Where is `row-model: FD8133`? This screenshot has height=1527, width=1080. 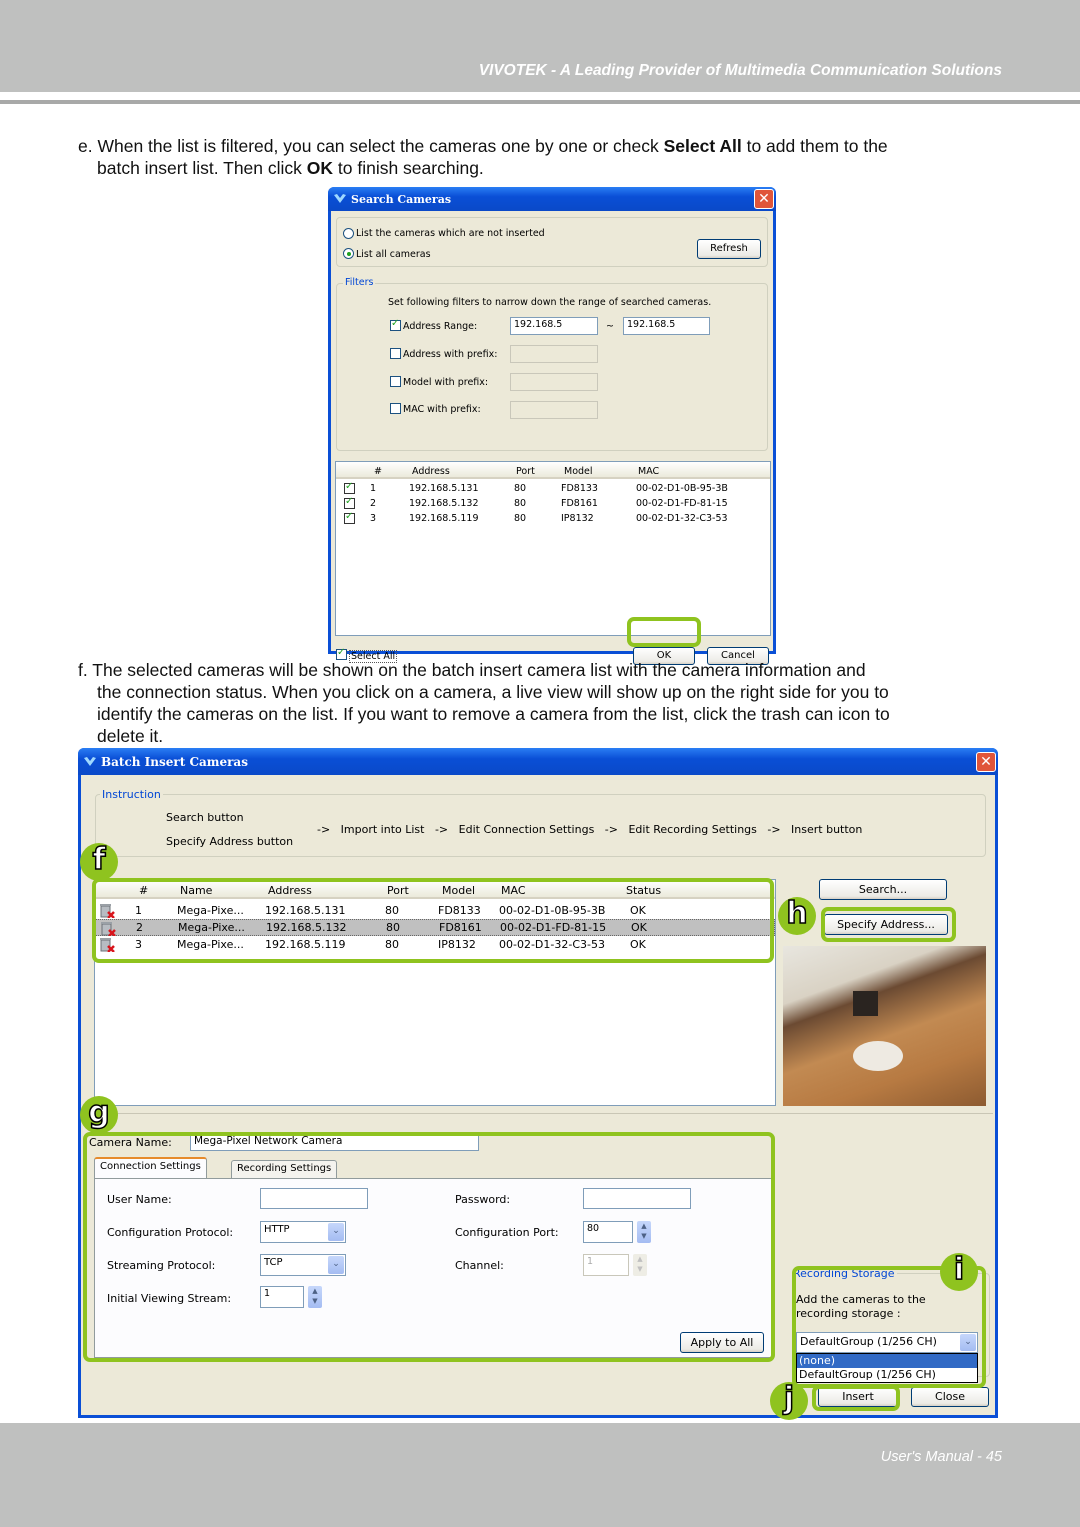
row-model: FD8133 is located at coordinates (579, 488).